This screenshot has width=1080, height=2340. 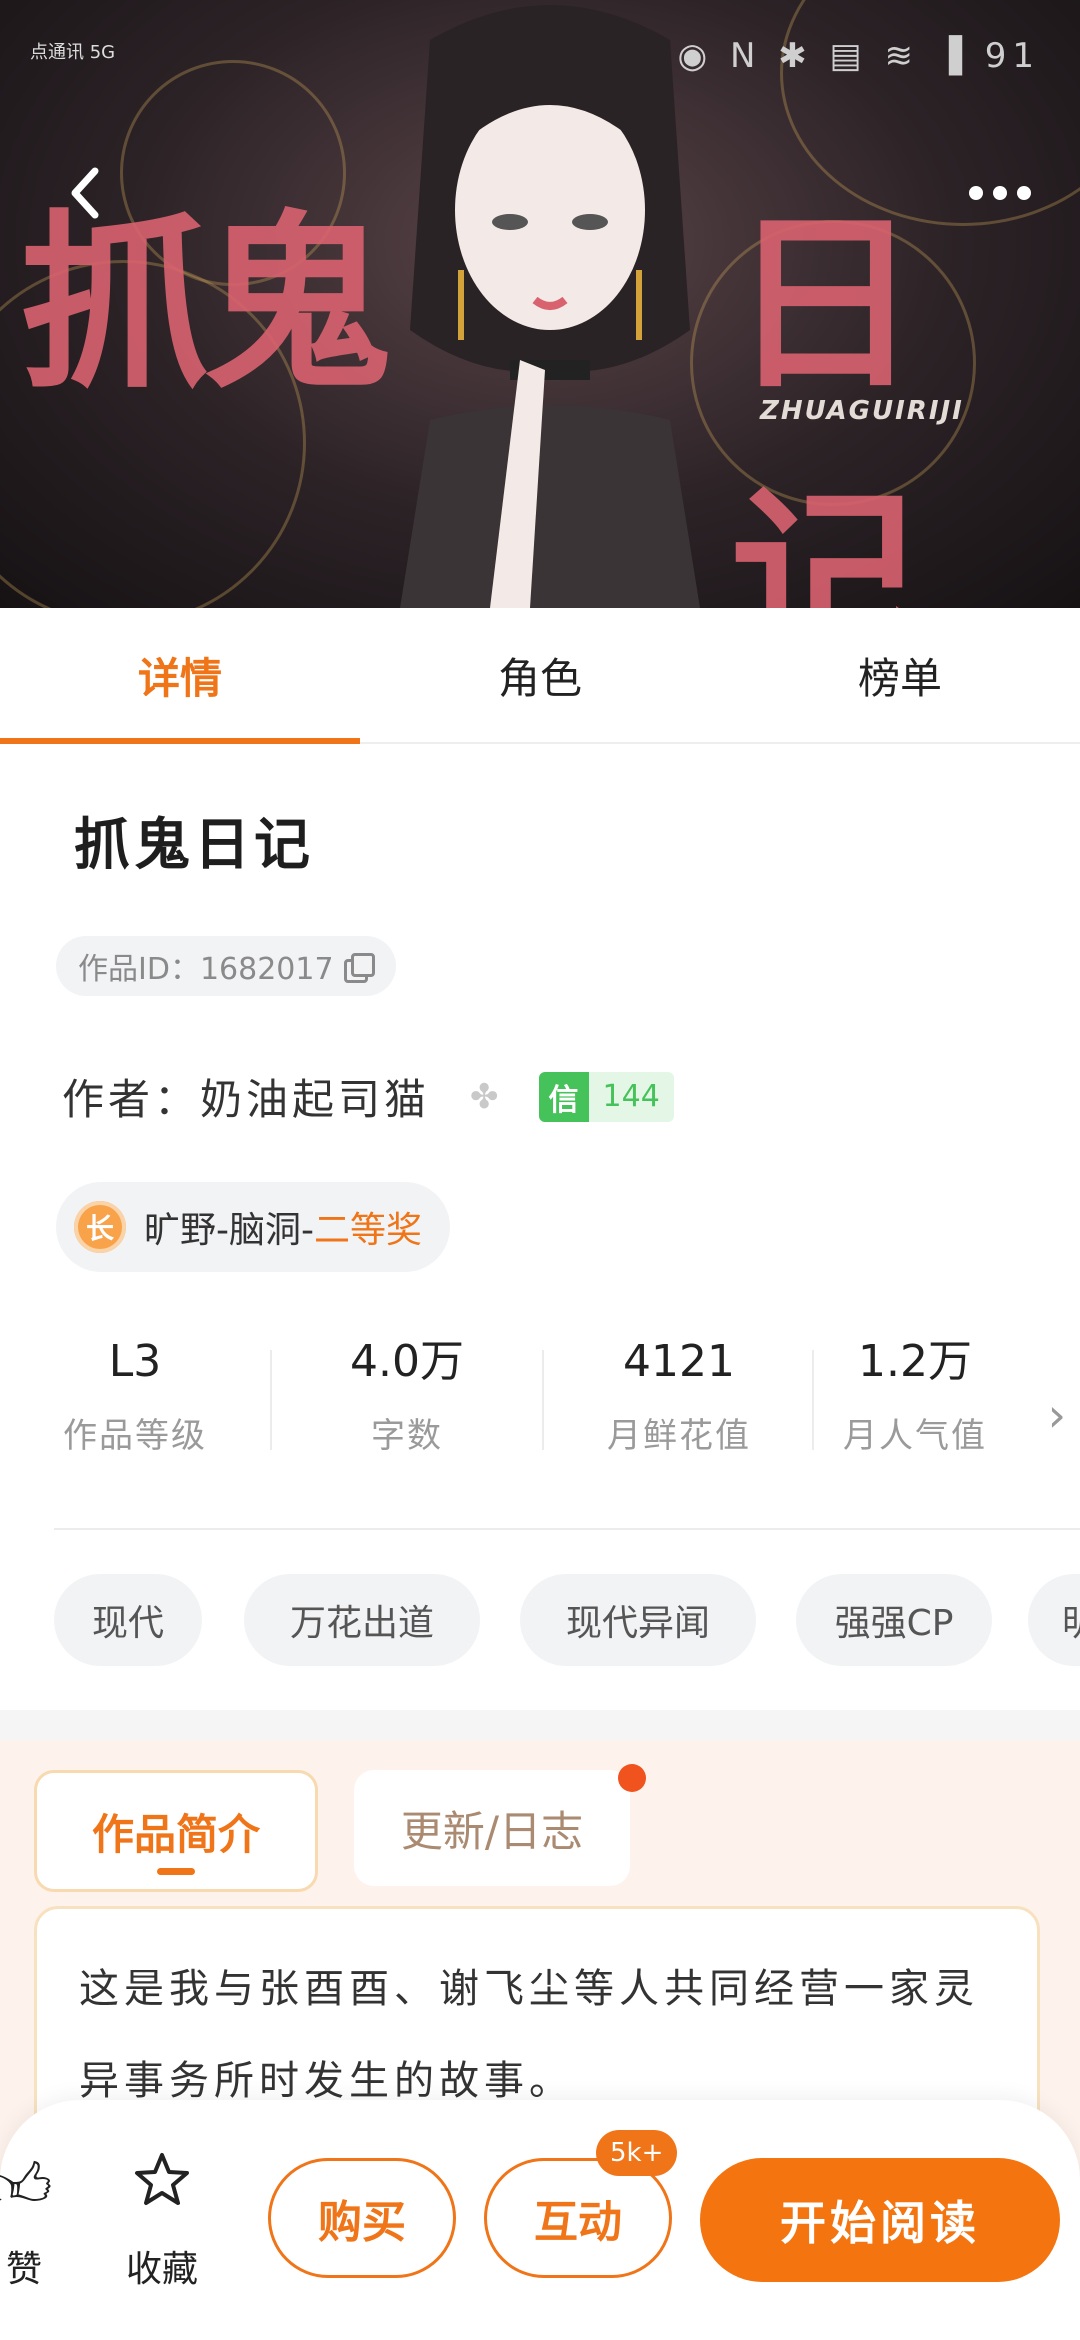 I want to click on interact-button: 互动, so click(x=578, y=2218).